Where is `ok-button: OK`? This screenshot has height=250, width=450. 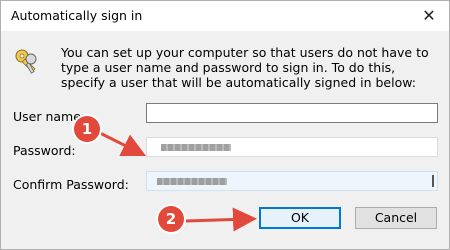 ok-button: OK is located at coordinates (300, 218).